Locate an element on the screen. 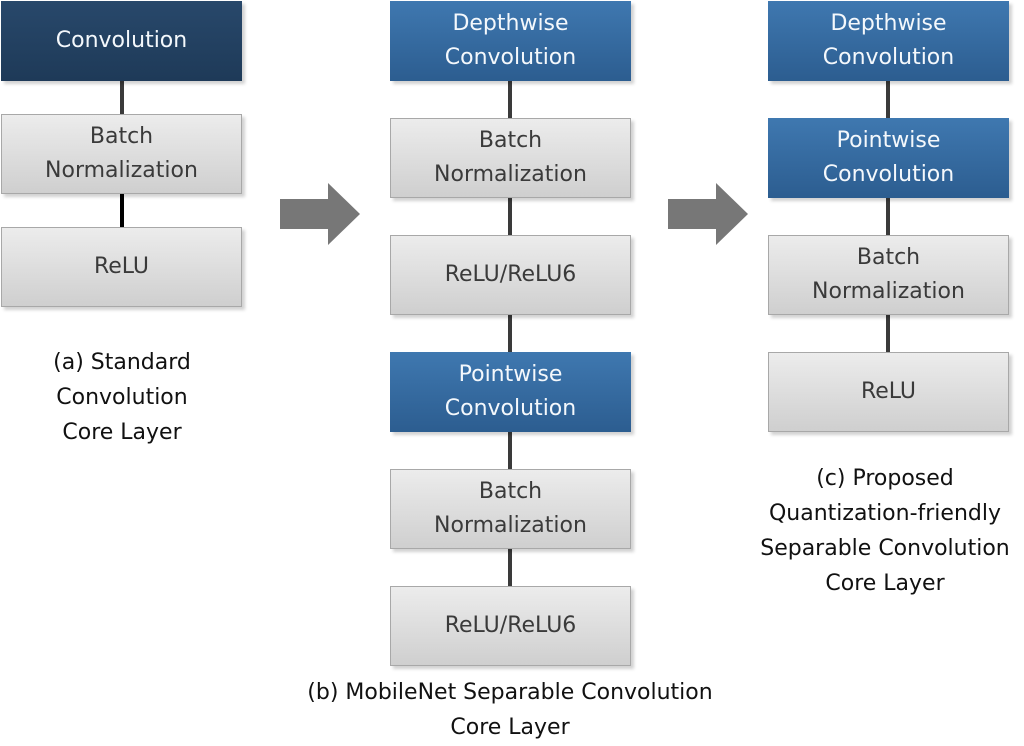  caption-line: Quantization-friendly is located at coordinates (884, 513).